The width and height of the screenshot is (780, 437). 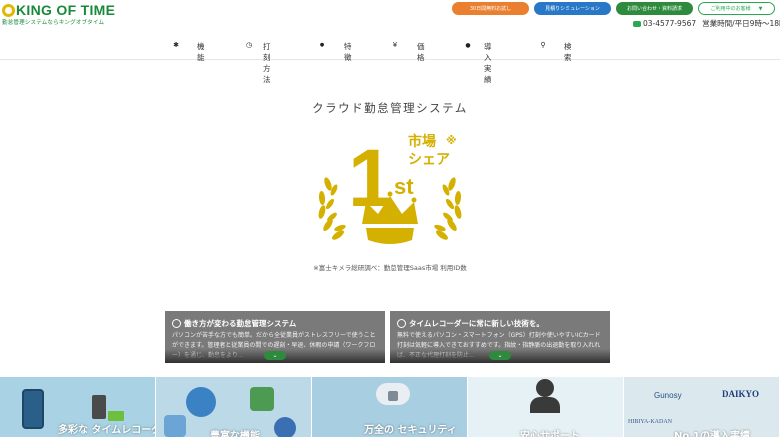 I want to click on support-body-icon, so click(x=545, y=405).